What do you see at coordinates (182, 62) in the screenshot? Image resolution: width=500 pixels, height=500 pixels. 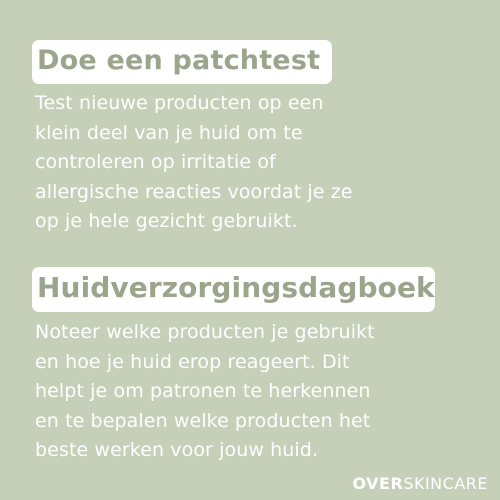 I see `section-heading-patchtest: Doe een patchtest` at bounding box center [182, 62].